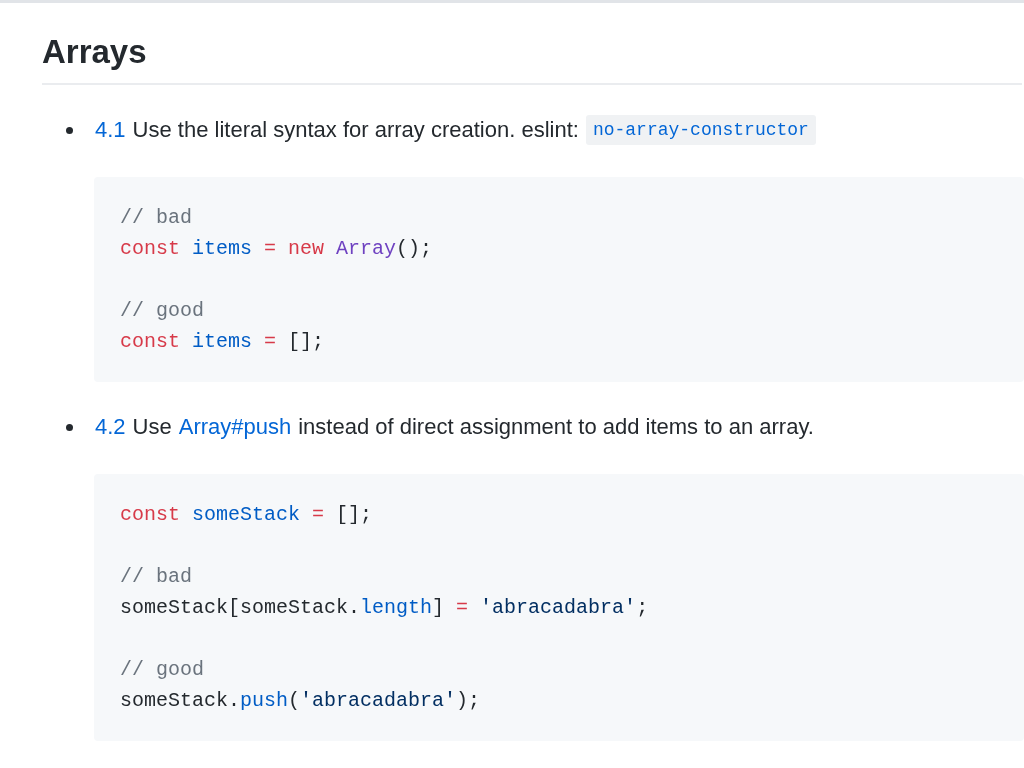 Image resolution: width=1024 pixels, height=768 pixels. What do you see at coordinates (235, 427) in the screenshot?
I see `doc-link: Array#push` at bounding box center [235, 427].